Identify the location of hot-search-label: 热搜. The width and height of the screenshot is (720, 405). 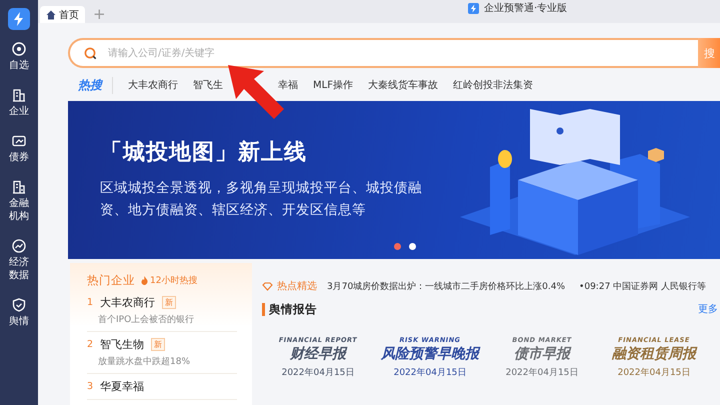
(95, 85).